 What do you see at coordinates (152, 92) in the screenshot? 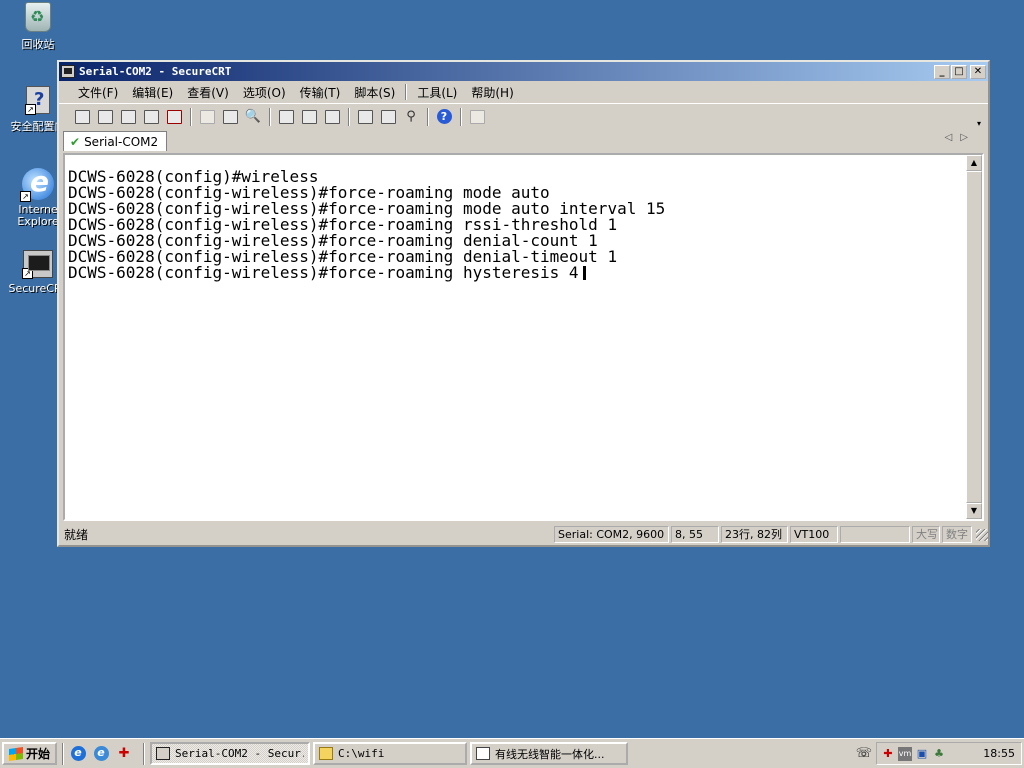
I see `menu-edit: 编辑(E)` at bounding box center [152, 92].